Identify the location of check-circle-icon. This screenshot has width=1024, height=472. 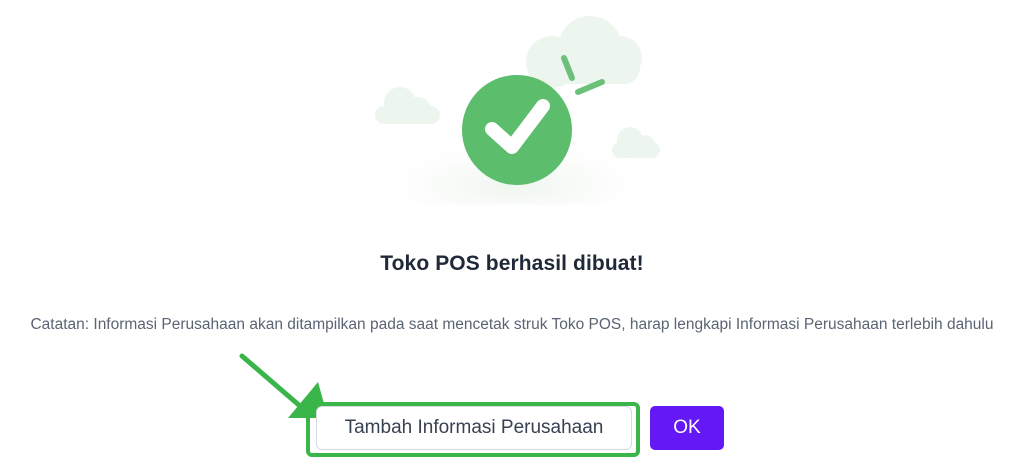
(517, 130).